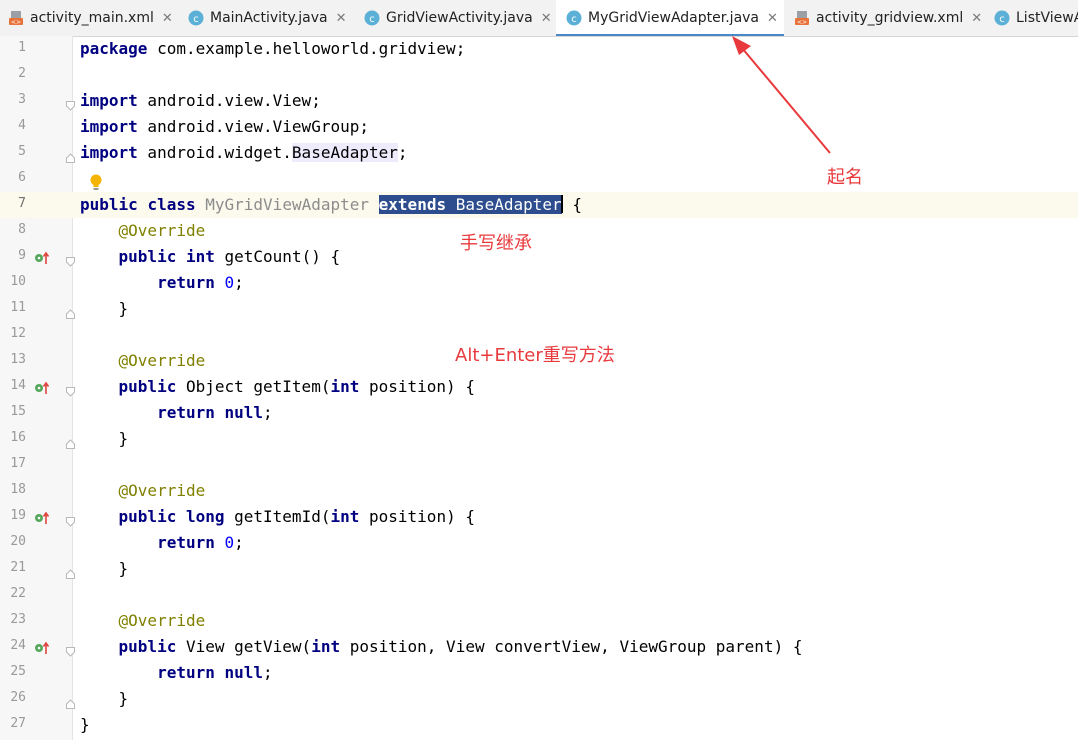 This screenshot has height=740, width=1078. What do you see at coordinates (539, 101) in the screenshot?
I see `code-line: 3 import android.view.View;` at bounding box center [539, 101].